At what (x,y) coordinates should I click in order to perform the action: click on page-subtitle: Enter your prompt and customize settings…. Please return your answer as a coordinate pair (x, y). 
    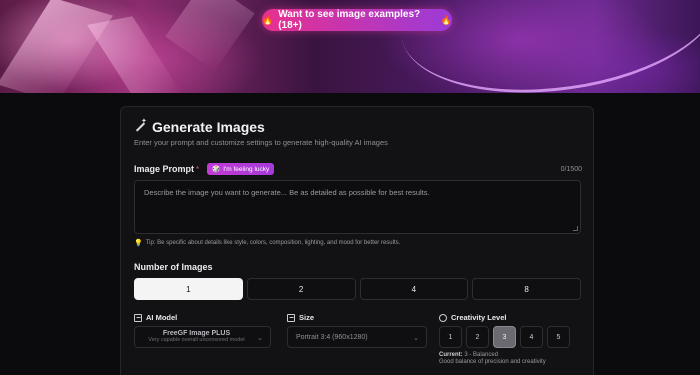
    Looking at the image, I should click on (261, 142).